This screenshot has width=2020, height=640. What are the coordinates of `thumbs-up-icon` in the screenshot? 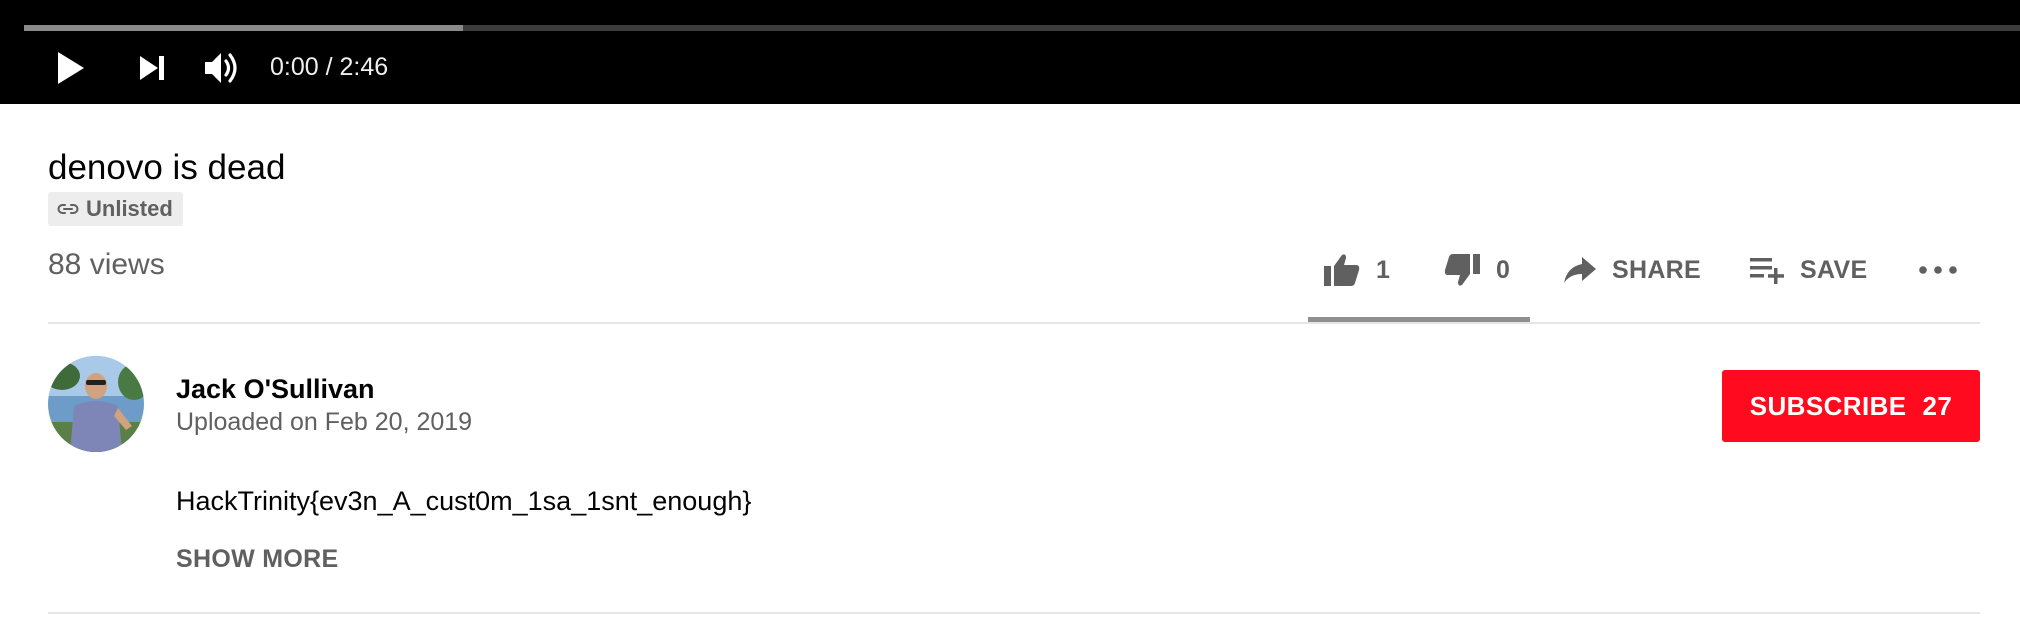 It's located at (1342, 270).